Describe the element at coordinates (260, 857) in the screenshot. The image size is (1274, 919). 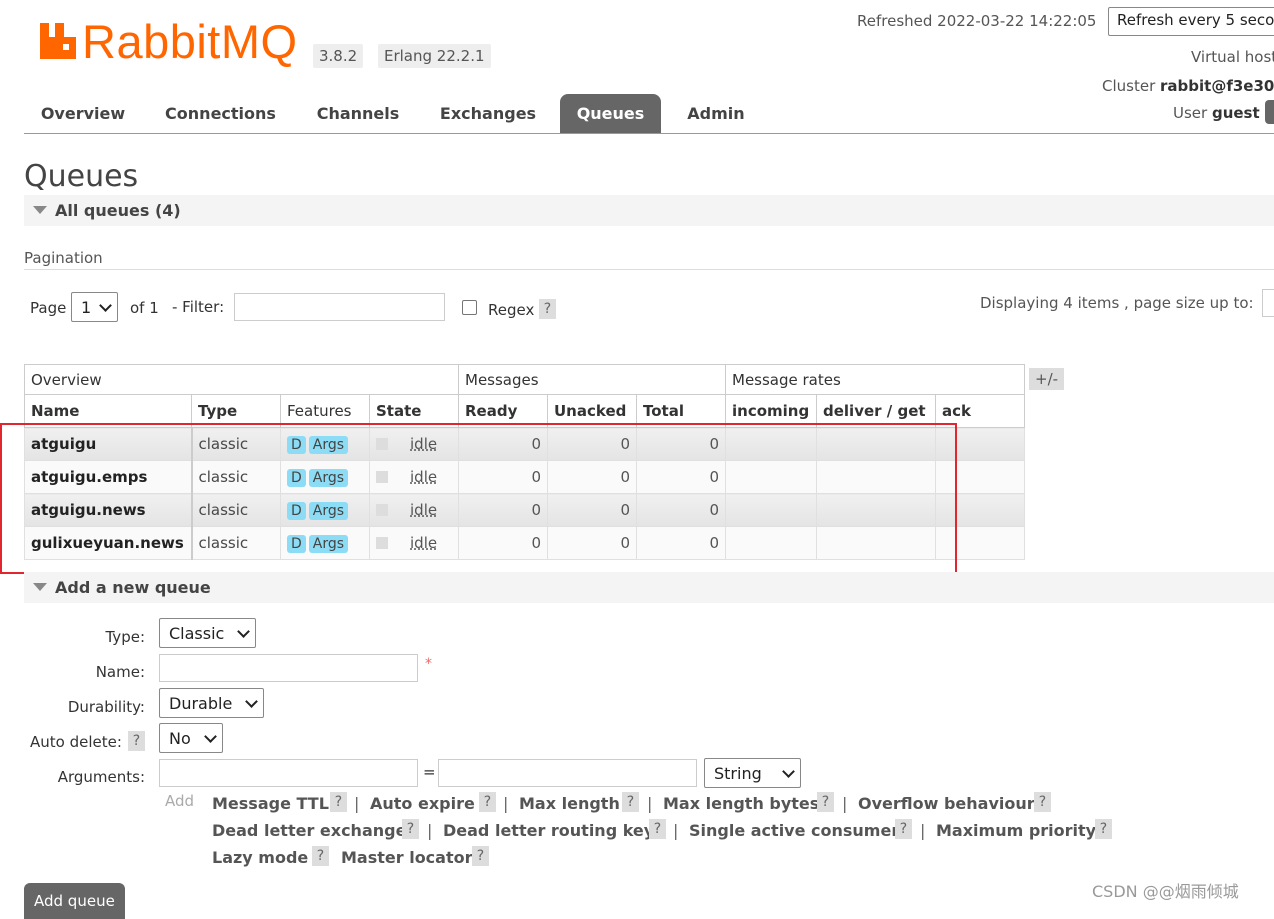
I see `arg-lazy-mode-link: Lazy mode` at that location.